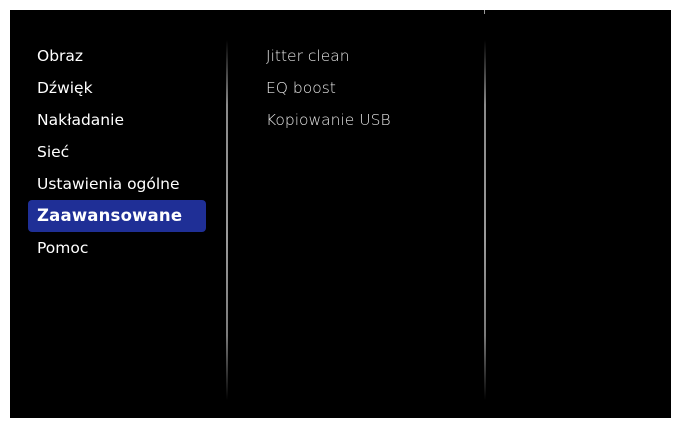  Describe the element at coordinates (371, 120) in the screenshot. I see `submenu-item-kopiowanie-usb: Kopiowanie USB` at that location.